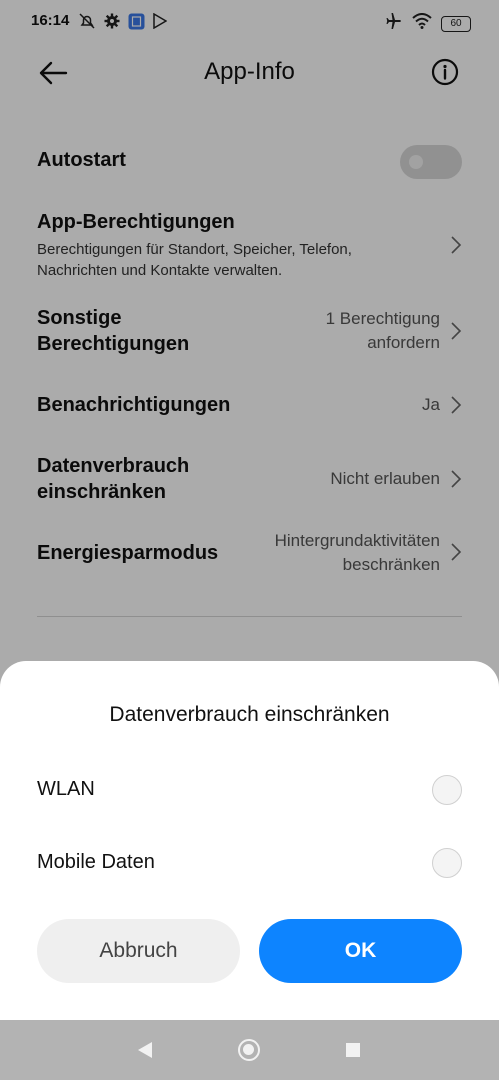  I want to click on system-navigation-bar, so click(249, 1050).